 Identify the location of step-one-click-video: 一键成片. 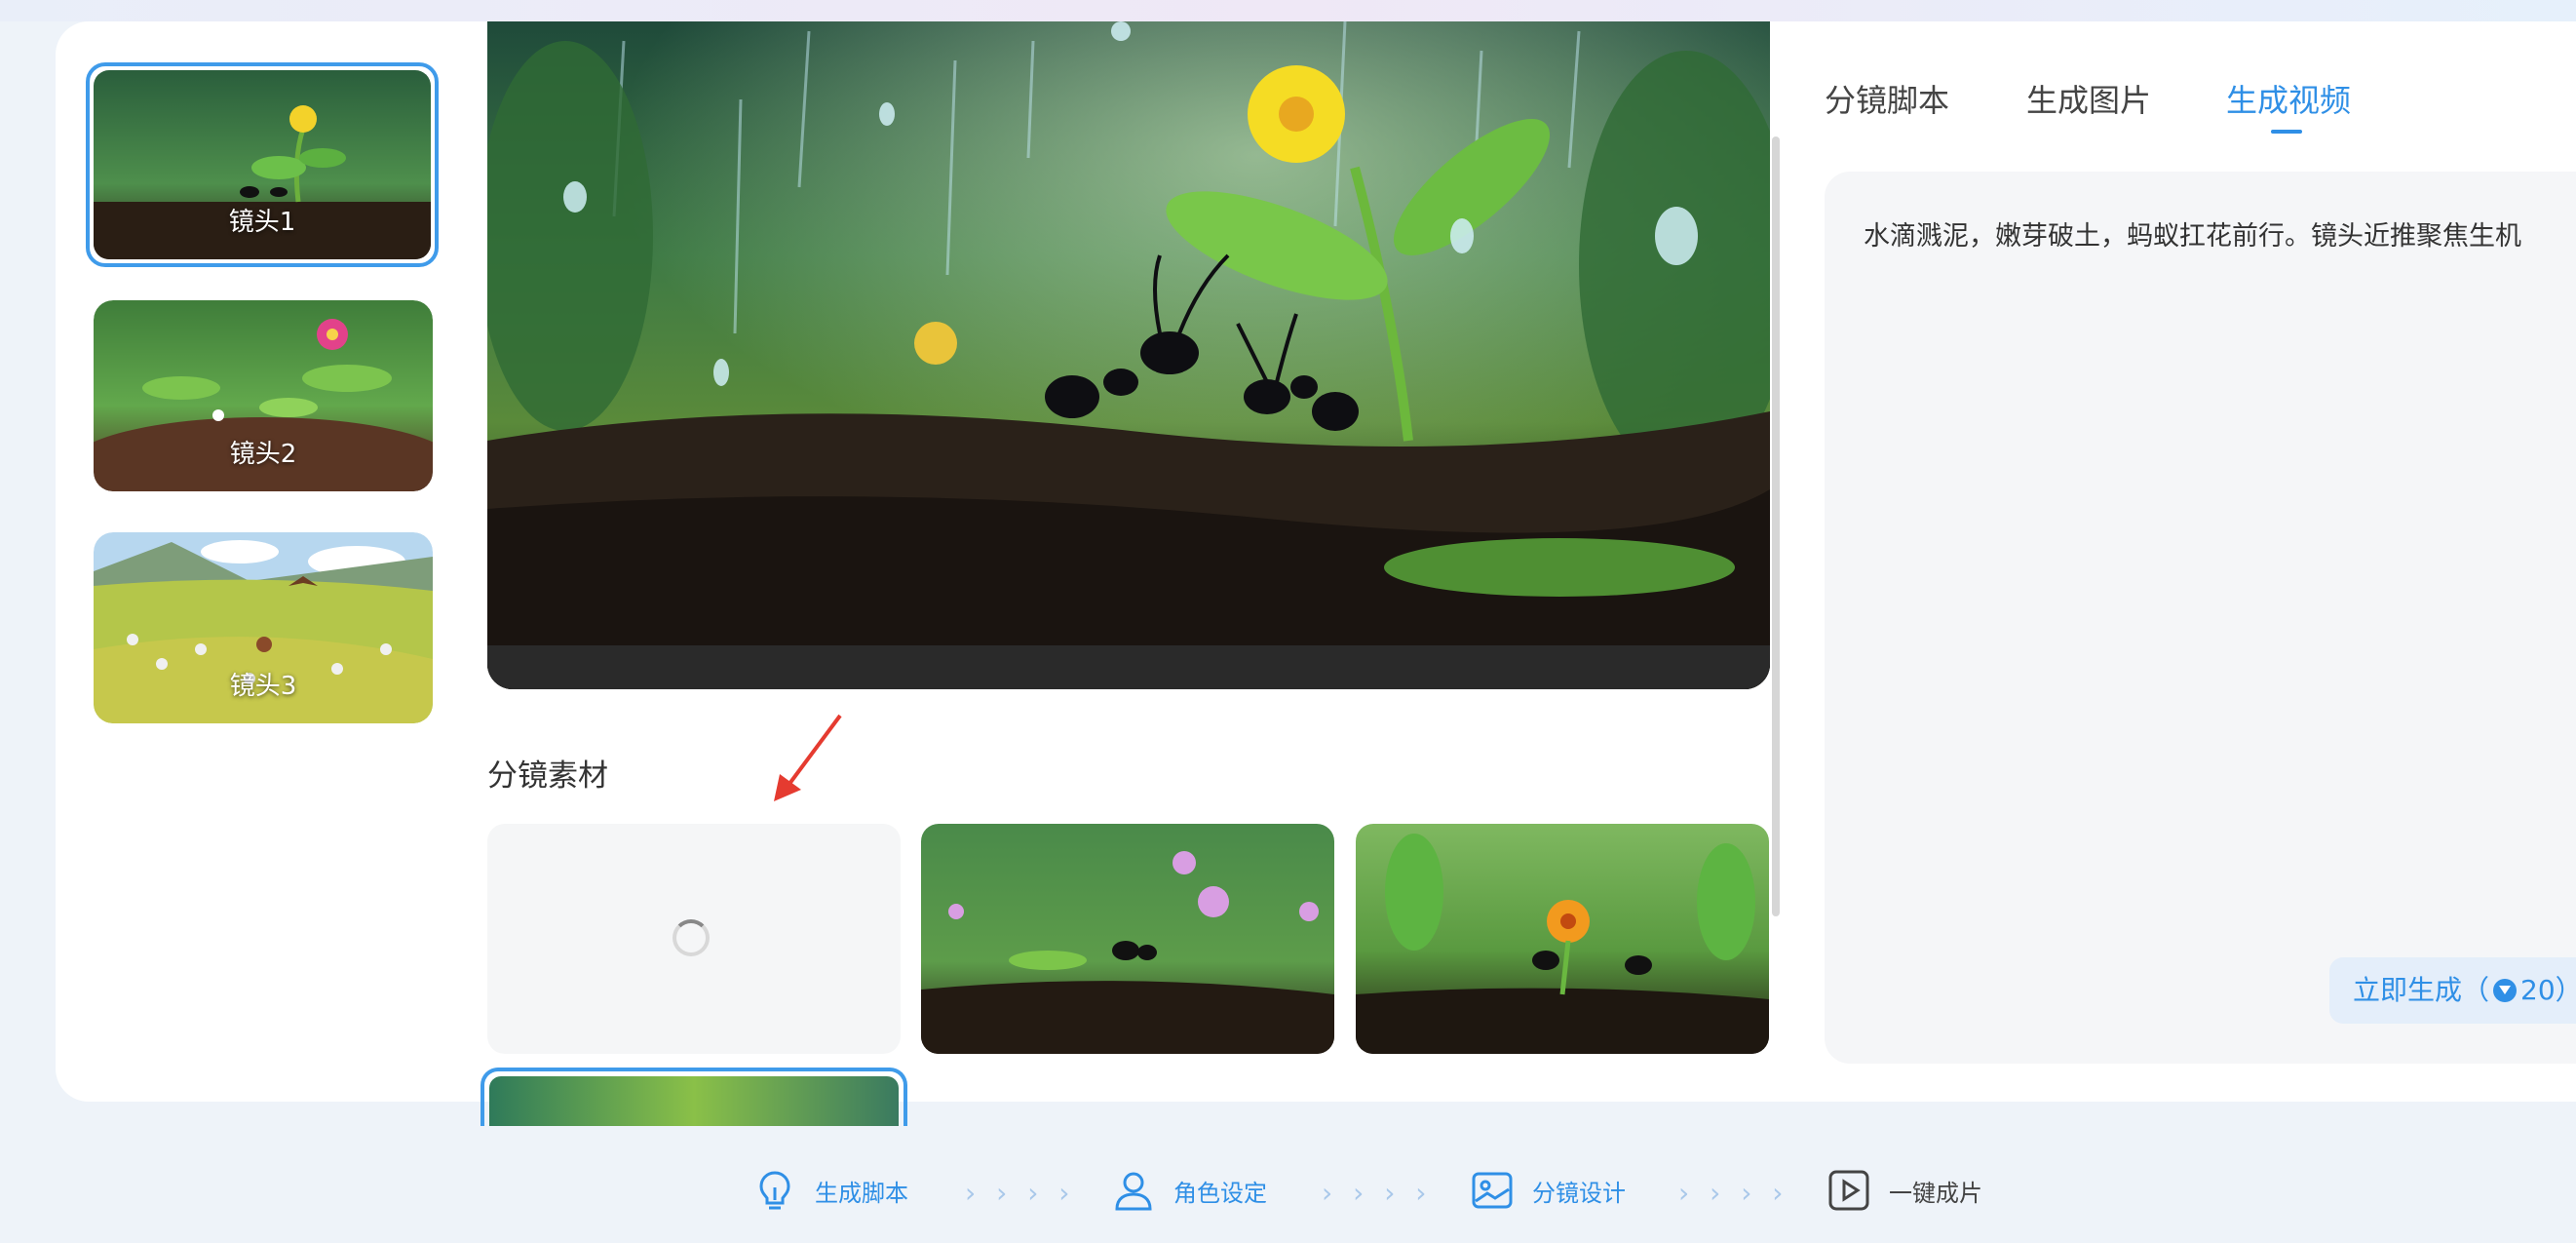
(1904, 1190).